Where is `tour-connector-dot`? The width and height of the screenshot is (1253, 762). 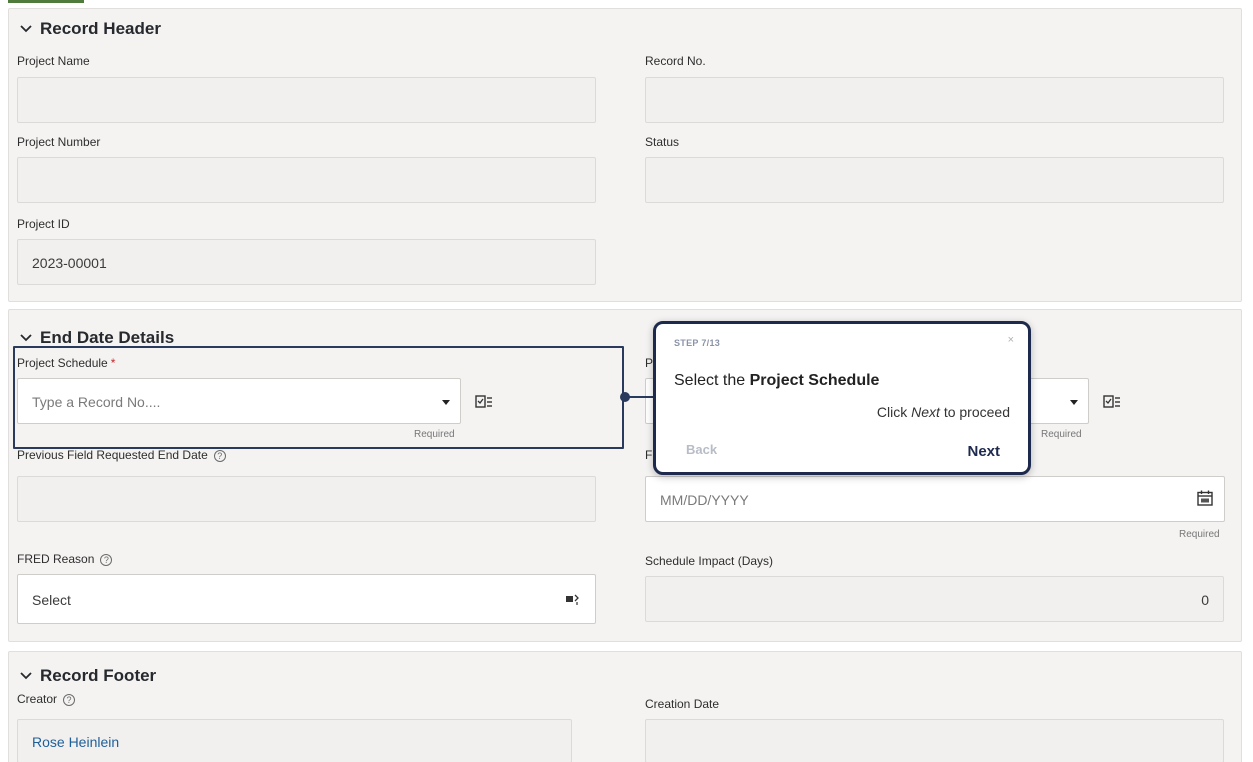
tour-connector-dot is located at coordinates (625, 397).